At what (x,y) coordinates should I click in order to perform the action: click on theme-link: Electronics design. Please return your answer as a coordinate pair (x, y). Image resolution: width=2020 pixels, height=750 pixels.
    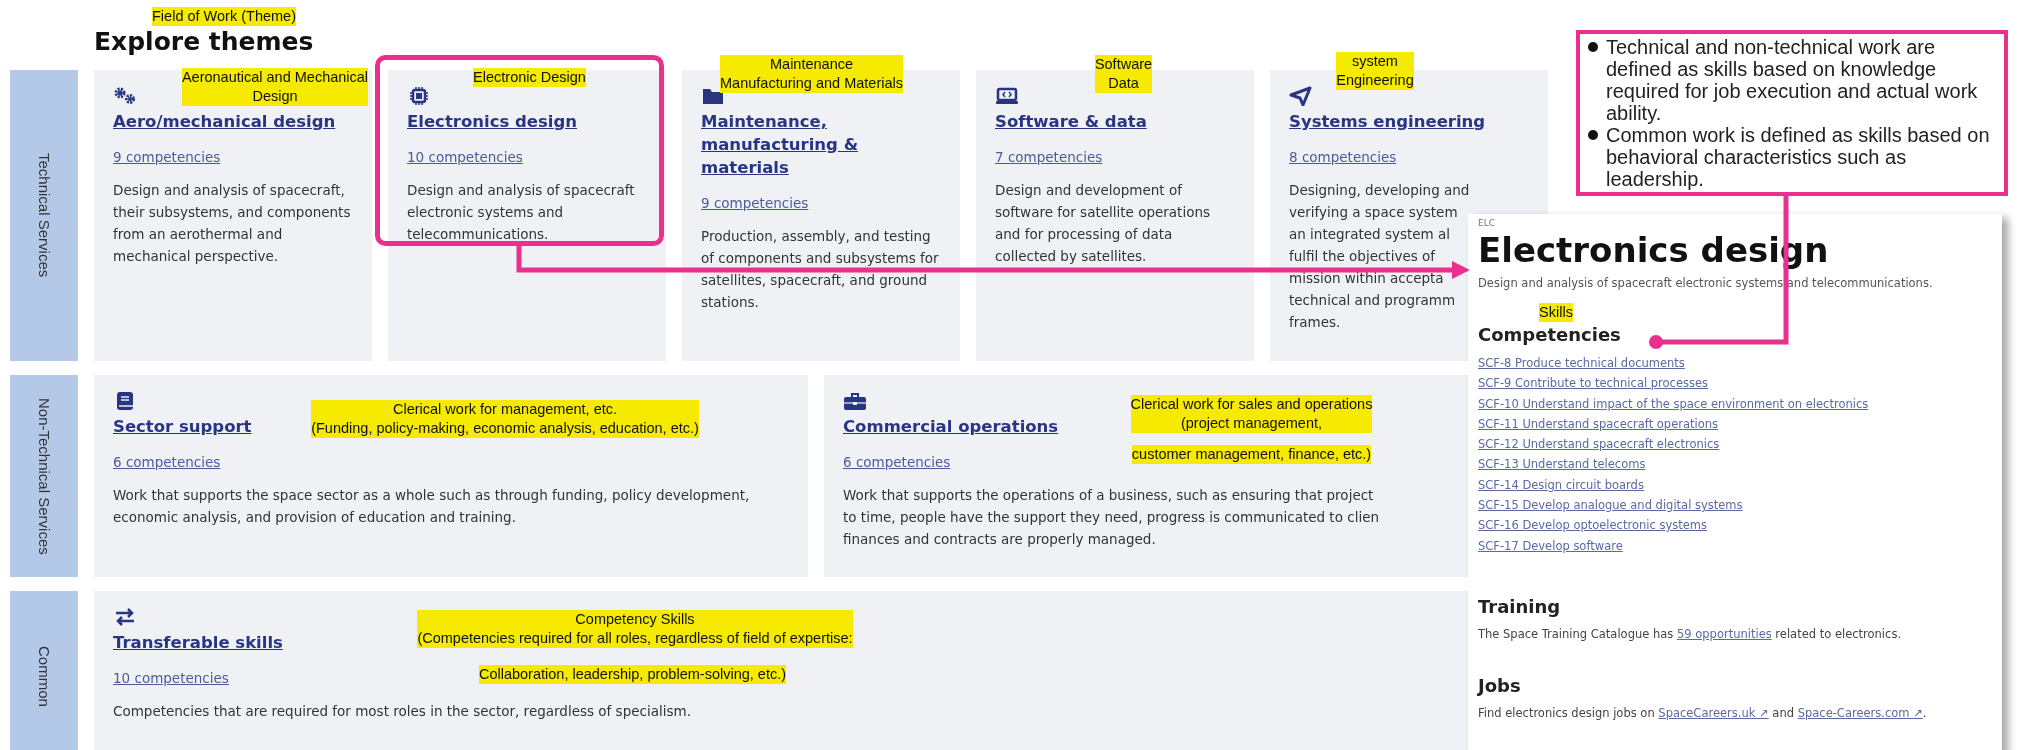
    Looking at the image, I should click on (492, 121).